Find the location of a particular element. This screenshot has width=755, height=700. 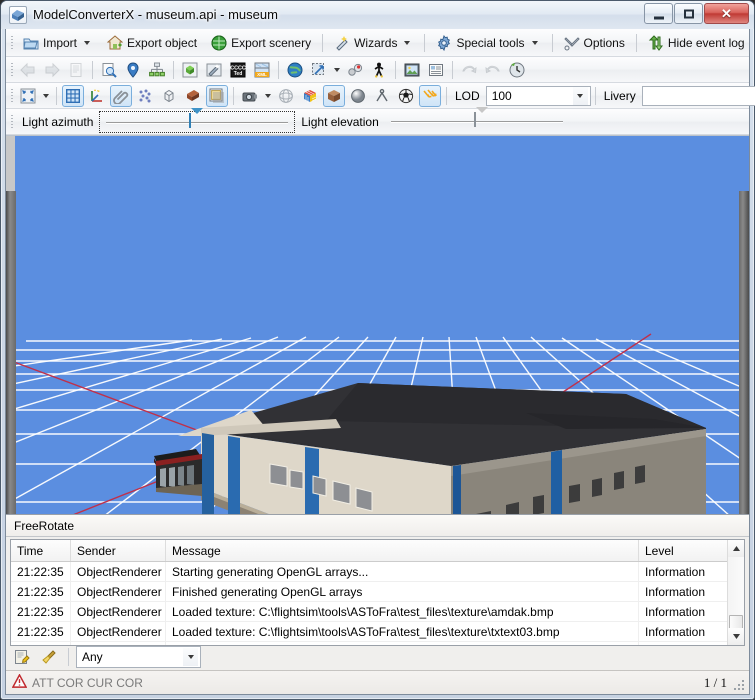

scroll-down-arrow is located at coordinates (736, 636).